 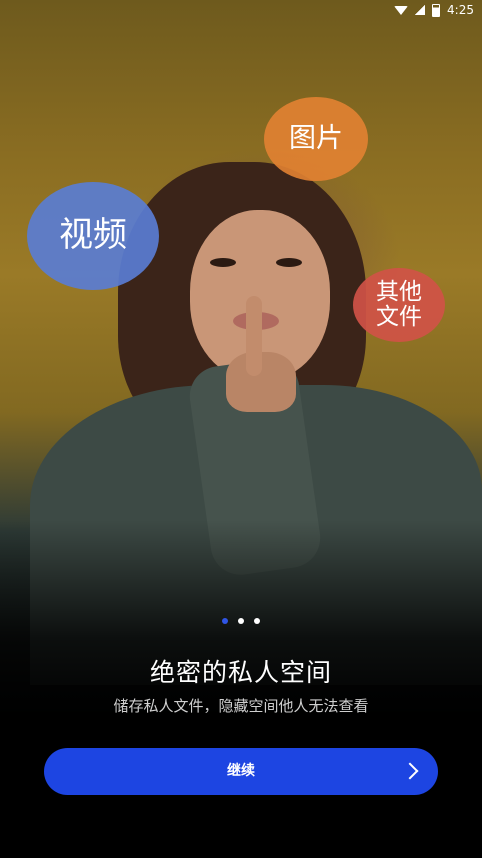 I want to click on wifi-icon, so click(x=401, y=10).